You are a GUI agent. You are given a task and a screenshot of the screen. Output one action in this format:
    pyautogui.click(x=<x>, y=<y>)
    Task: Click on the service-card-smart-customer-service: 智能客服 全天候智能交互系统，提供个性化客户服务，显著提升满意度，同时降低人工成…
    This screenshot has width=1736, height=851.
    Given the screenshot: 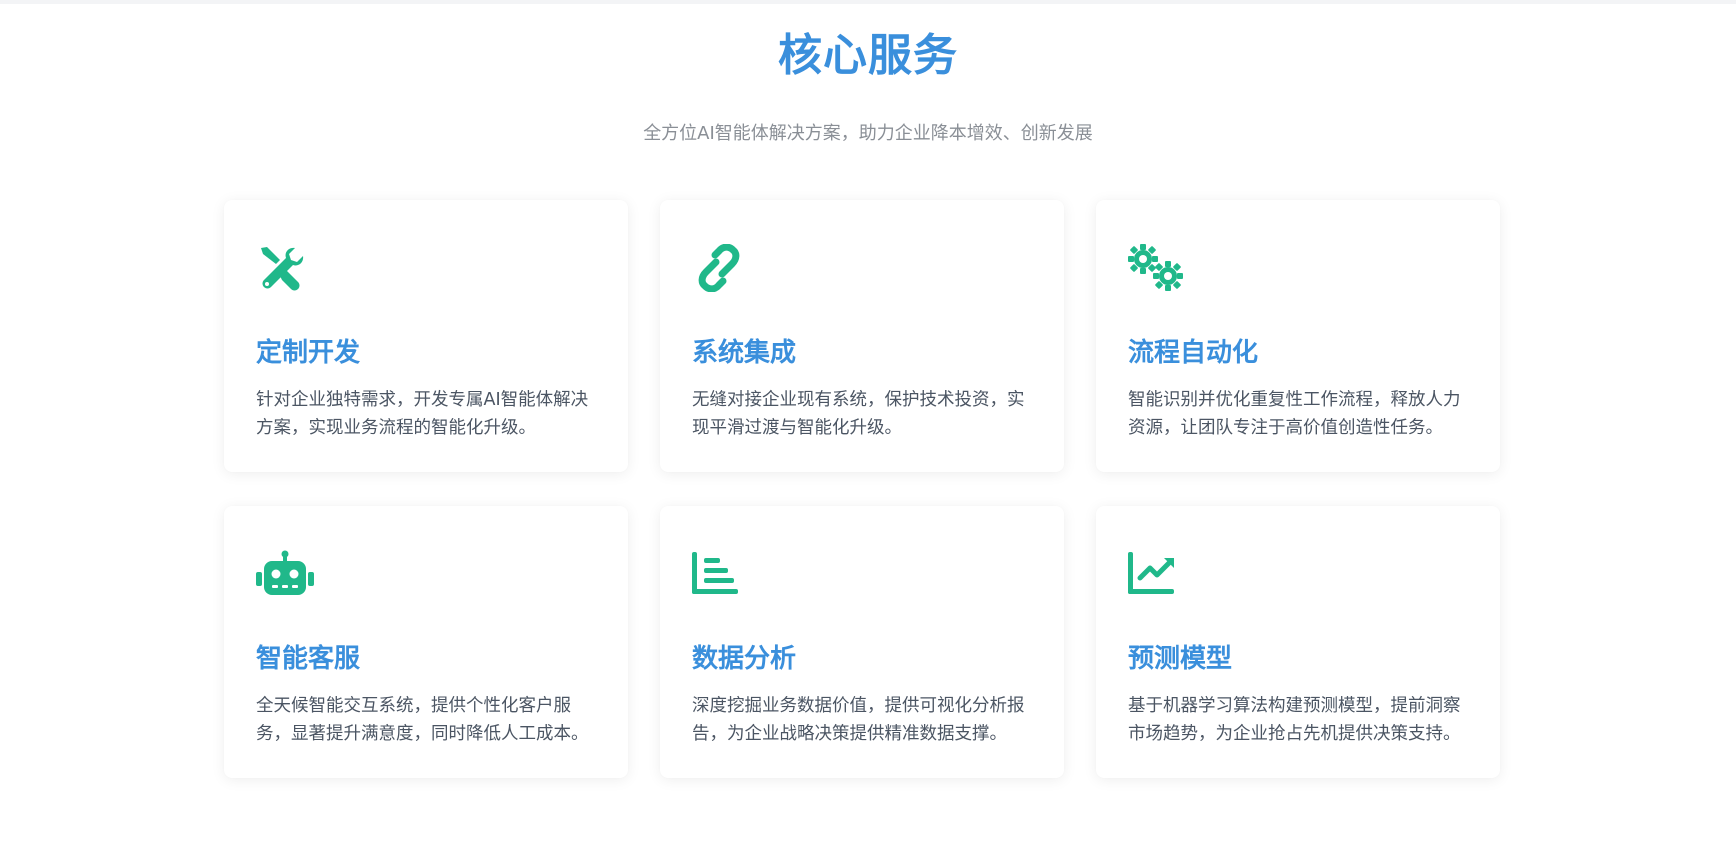 What is the action you would take?
    pyautogui.click(x=426, y=642)
    